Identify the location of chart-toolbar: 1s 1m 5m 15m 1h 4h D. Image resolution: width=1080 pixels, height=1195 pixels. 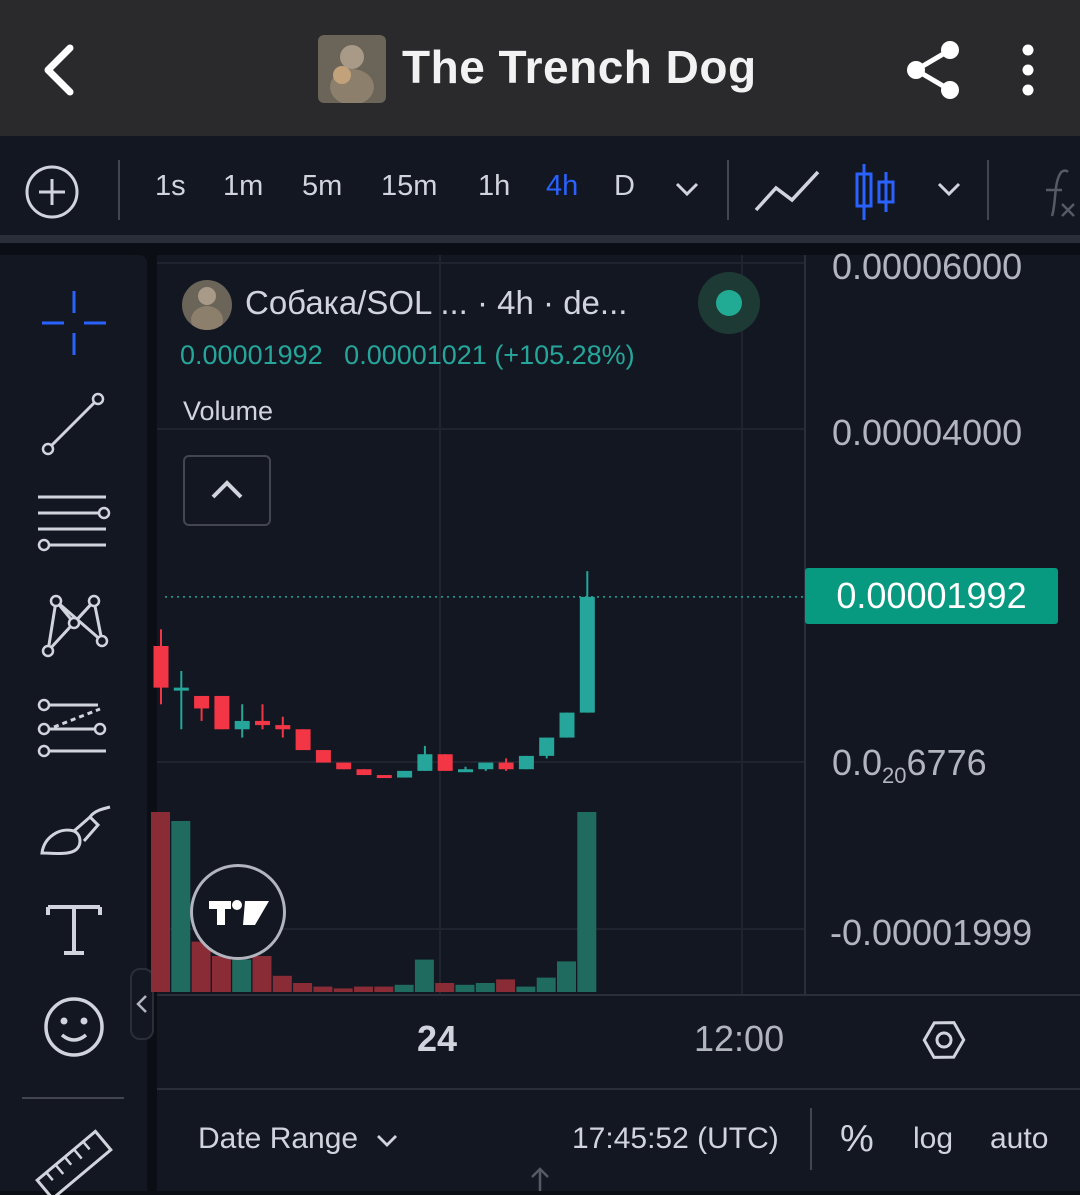
(540, 189).